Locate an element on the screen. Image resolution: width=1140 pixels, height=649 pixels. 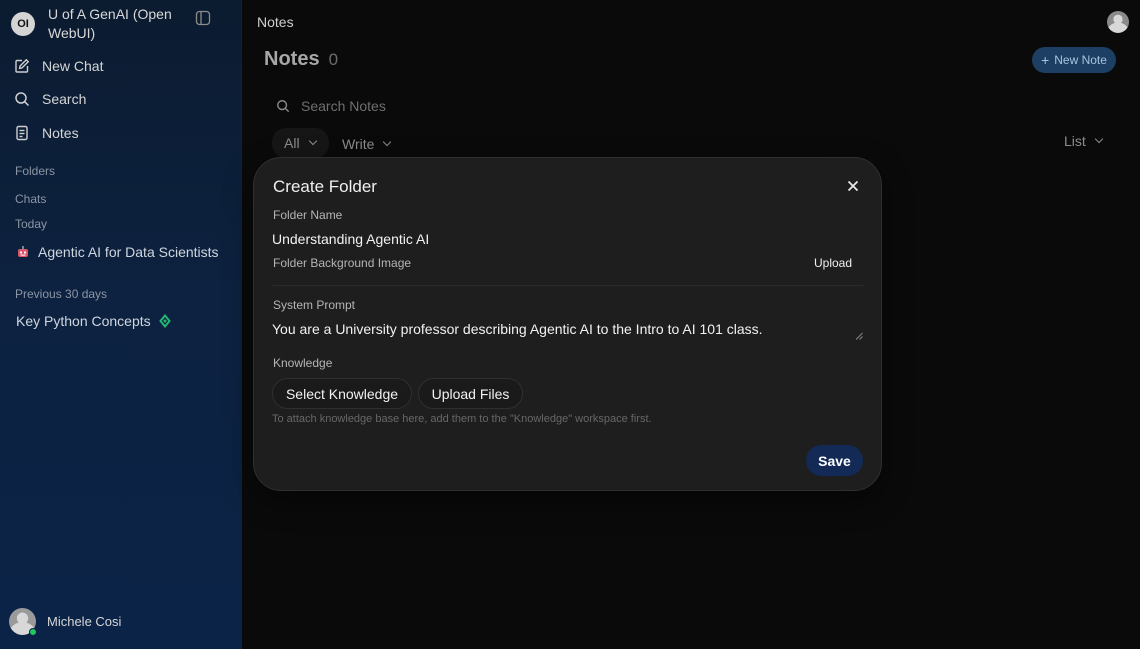
page-title: Notes 0 is located at coordinates (301, 59).